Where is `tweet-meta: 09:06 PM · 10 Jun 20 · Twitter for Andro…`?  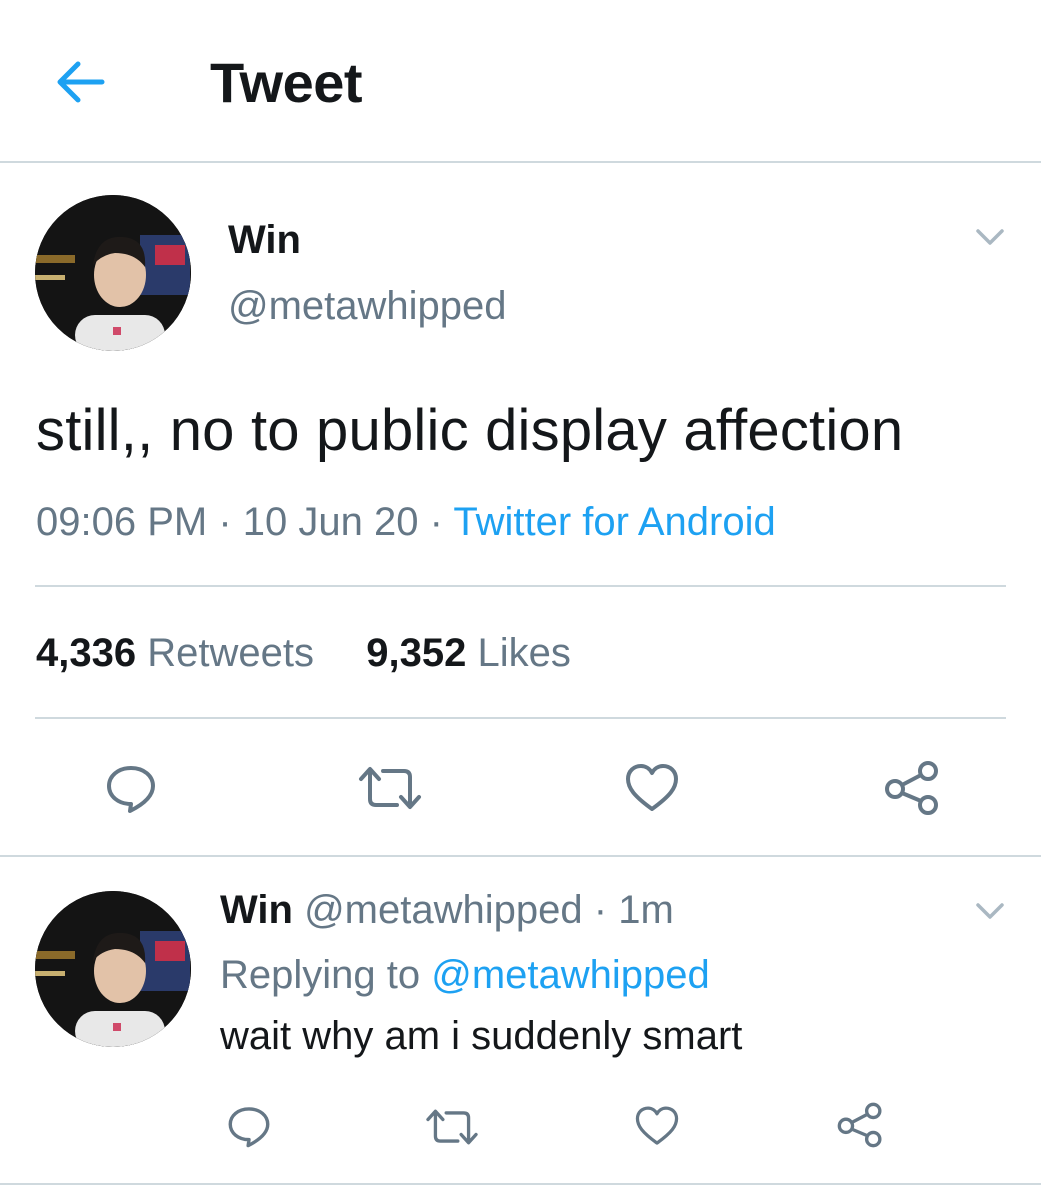
tweet-meta: 09:06 PM · 10 Jun 20 · Twitter for Andro… is located at coordinates (406, 522).